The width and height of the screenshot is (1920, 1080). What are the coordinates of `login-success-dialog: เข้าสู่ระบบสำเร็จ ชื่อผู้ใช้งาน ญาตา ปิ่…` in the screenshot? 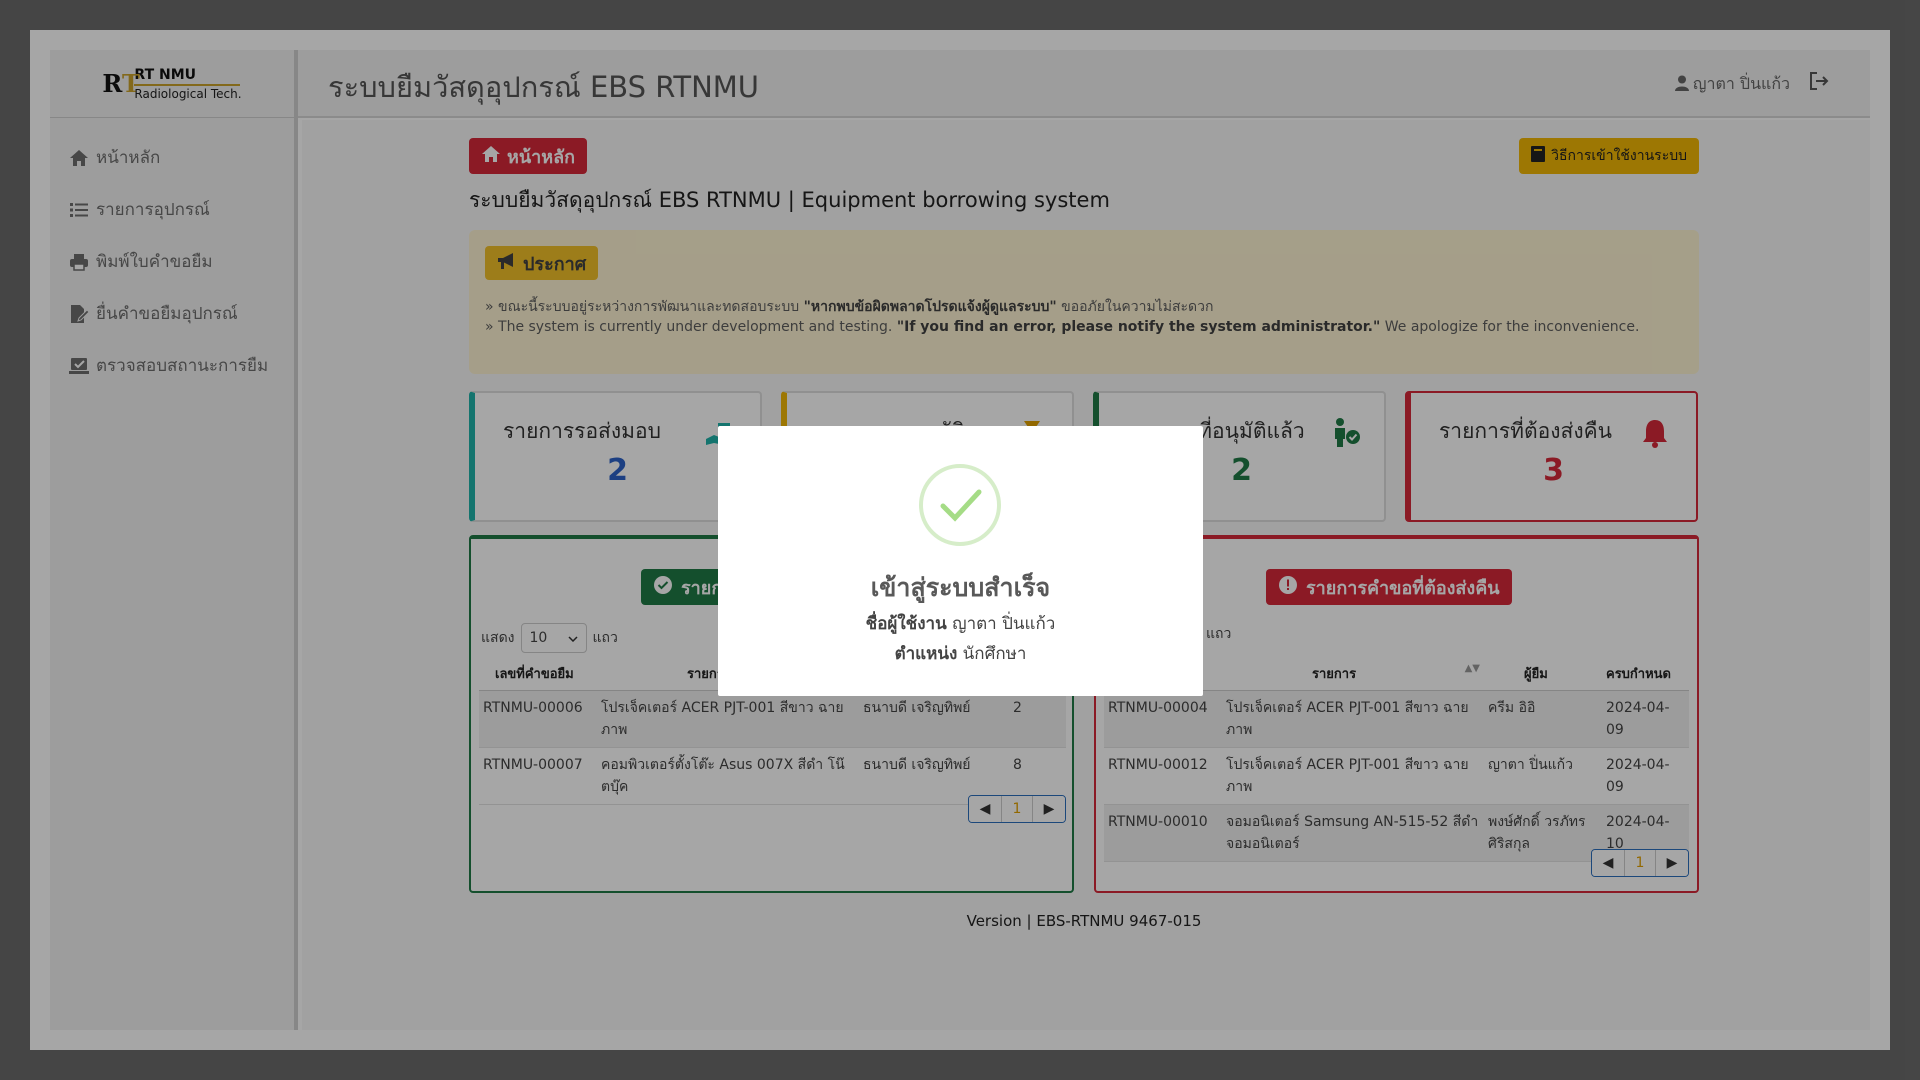 It's located at (960, 561).